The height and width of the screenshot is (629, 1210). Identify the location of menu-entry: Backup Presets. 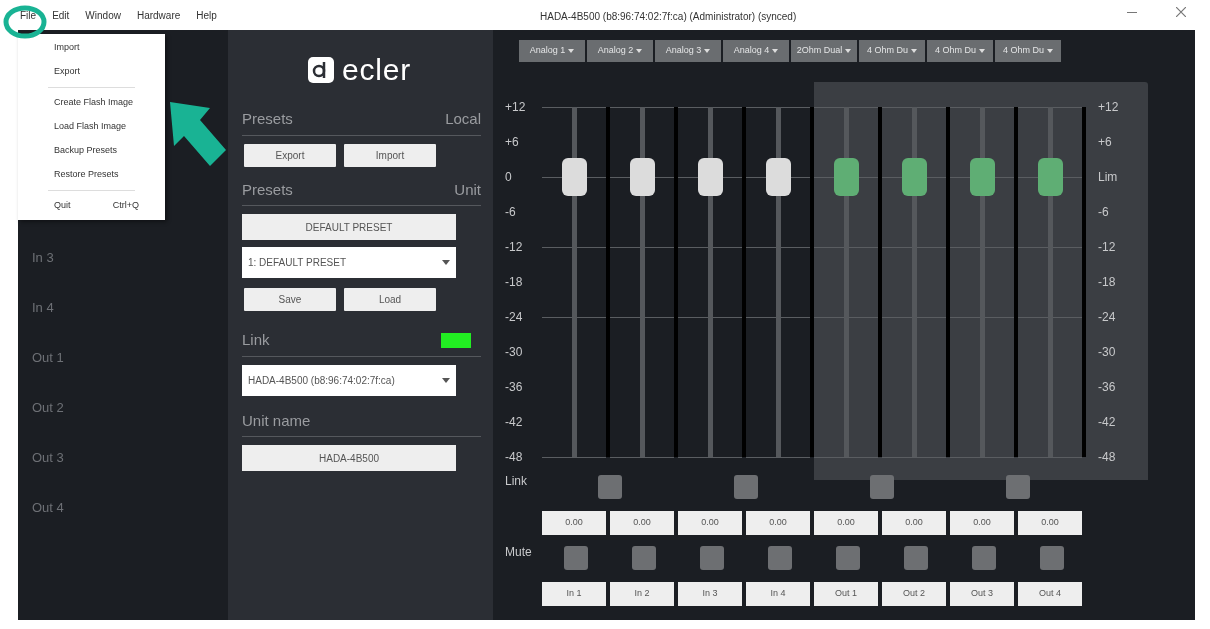
(91, 151).